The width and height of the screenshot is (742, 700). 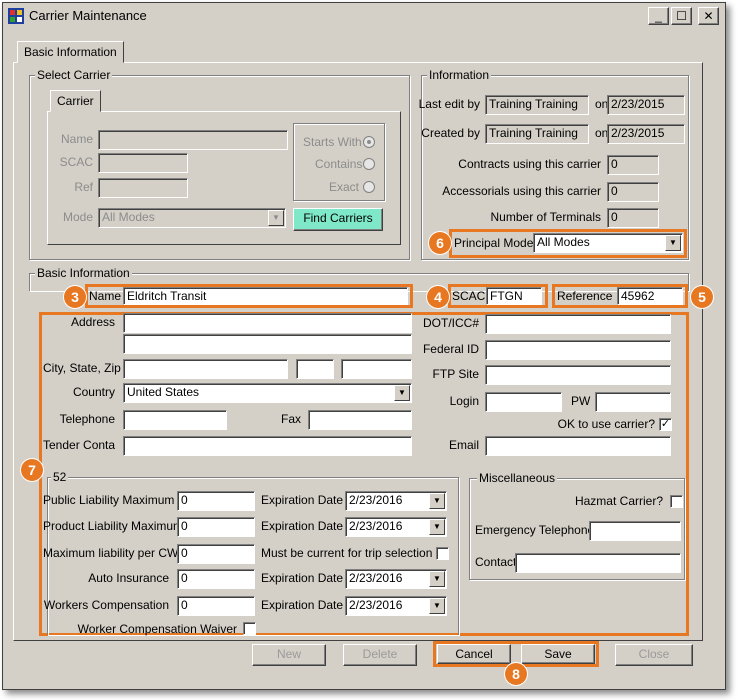 I want to click on sc-scac-input, so click(x=143, y=163).